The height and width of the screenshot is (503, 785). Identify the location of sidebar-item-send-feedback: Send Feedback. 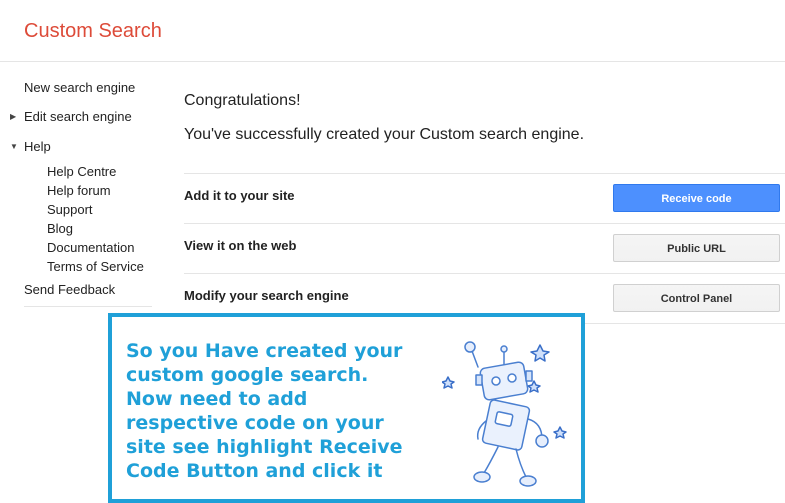
(69, 289).